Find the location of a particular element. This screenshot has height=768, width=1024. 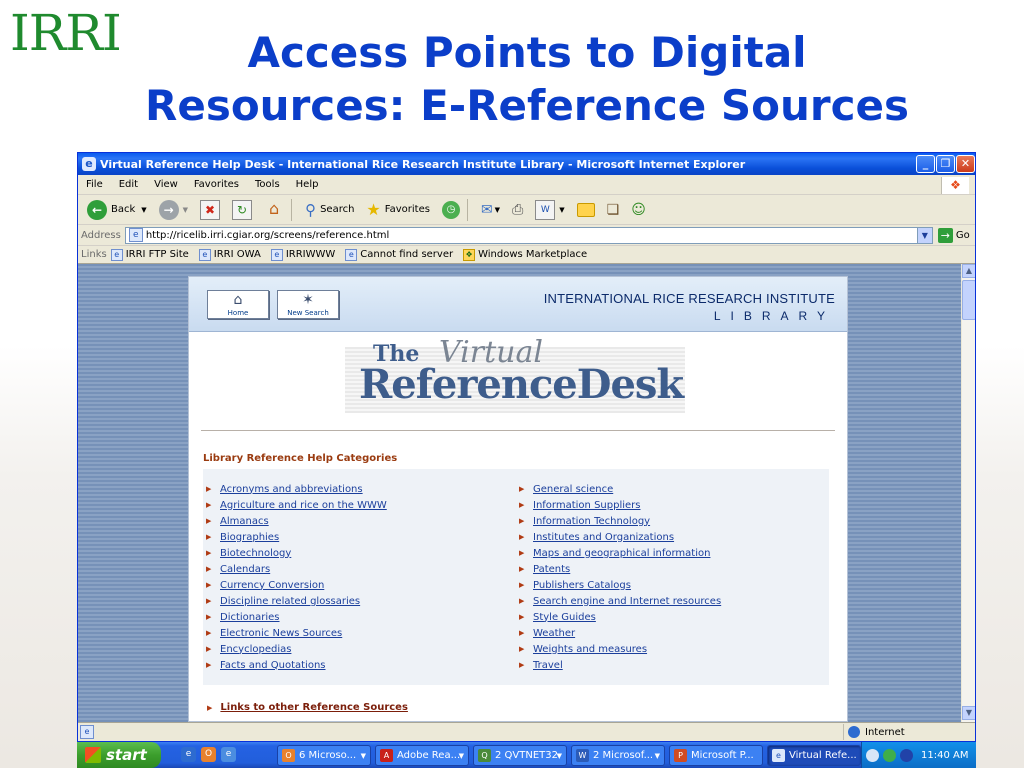

category-search-engine-and-internet-resources: ▶ Search engine and Internet resources is located at coordinates (669, 601).